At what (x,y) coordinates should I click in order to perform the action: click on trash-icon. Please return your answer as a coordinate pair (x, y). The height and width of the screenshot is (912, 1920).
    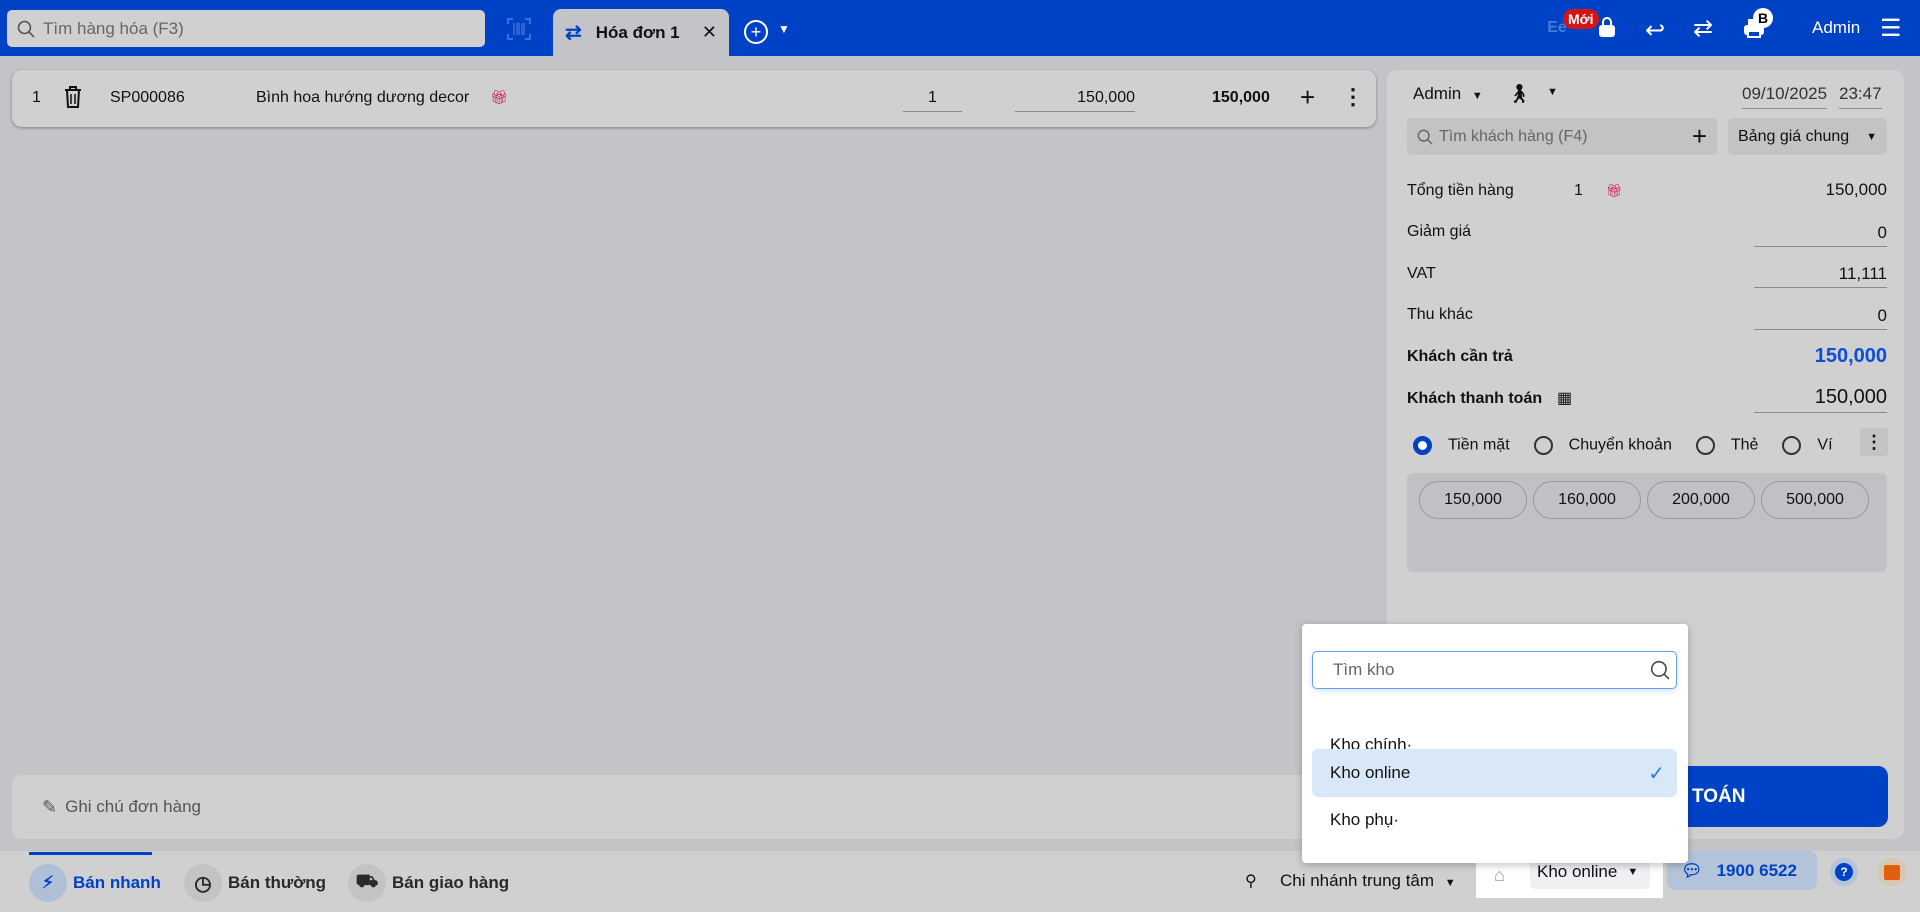
    Looking at the image, I should click on (73, 99).